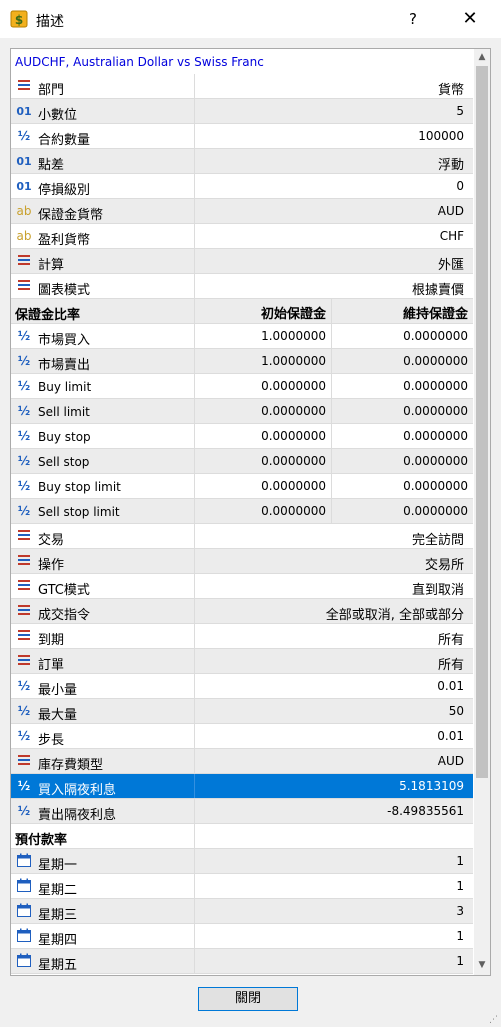 The height and width of the screenshot is (1027, 501). What do you see at coordinates (242, 911) in the screenshot?
I see `property-row: 星期三 3` at bounding box center [242, 911].